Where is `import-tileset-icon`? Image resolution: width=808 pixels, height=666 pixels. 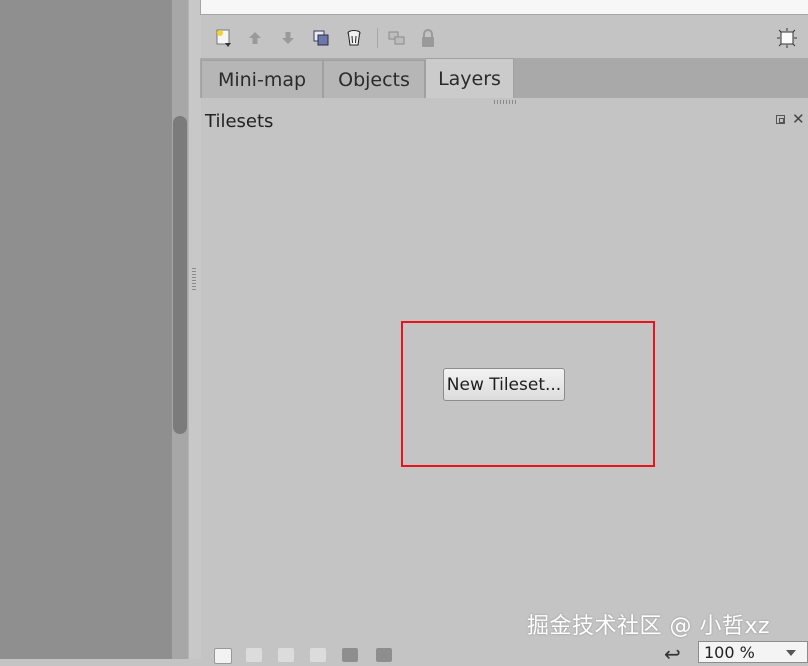 import-tileset-icon is located at coordinates (254, 655).